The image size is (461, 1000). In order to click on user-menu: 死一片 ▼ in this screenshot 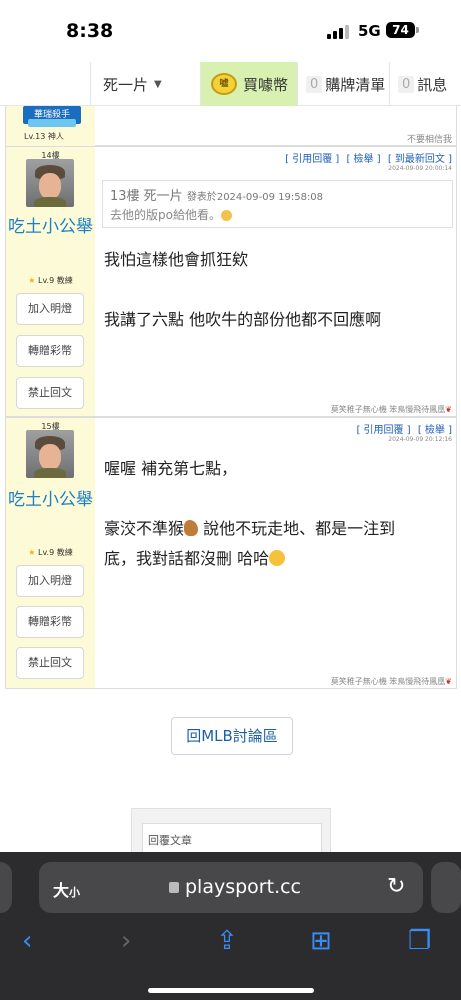, I will do `click(145, 84)`.